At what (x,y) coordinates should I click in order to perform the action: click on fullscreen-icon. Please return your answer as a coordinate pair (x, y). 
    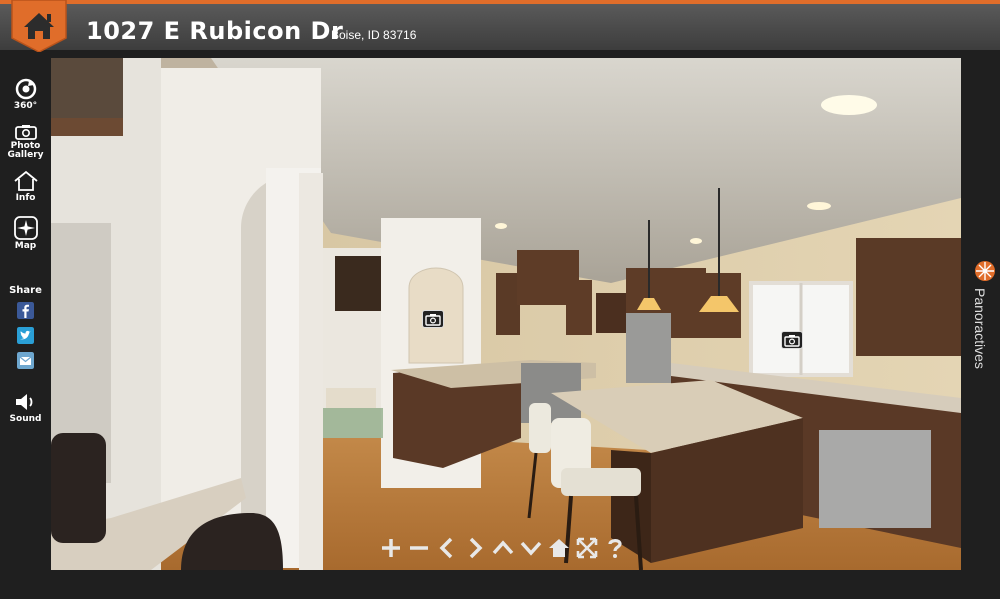
    Looking at the image, I should click on (587, 548).